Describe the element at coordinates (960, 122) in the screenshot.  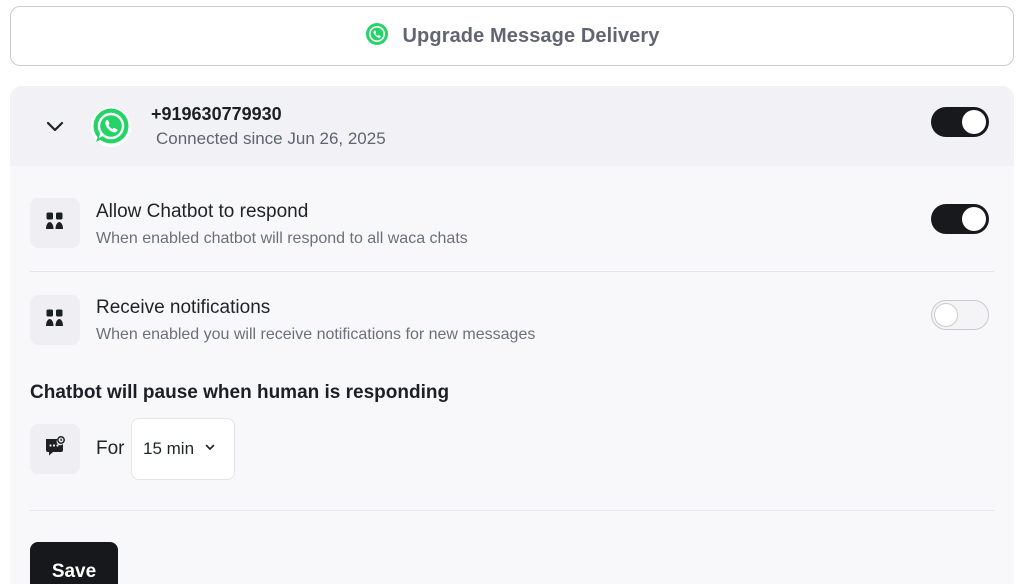
I see `account-toggle` at that location.